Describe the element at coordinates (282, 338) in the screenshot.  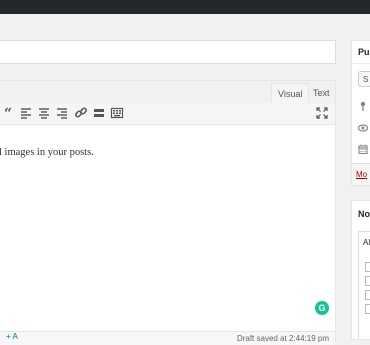
I see `draft-saved-status: Draft saved at 2:44:19 pm` at that location.